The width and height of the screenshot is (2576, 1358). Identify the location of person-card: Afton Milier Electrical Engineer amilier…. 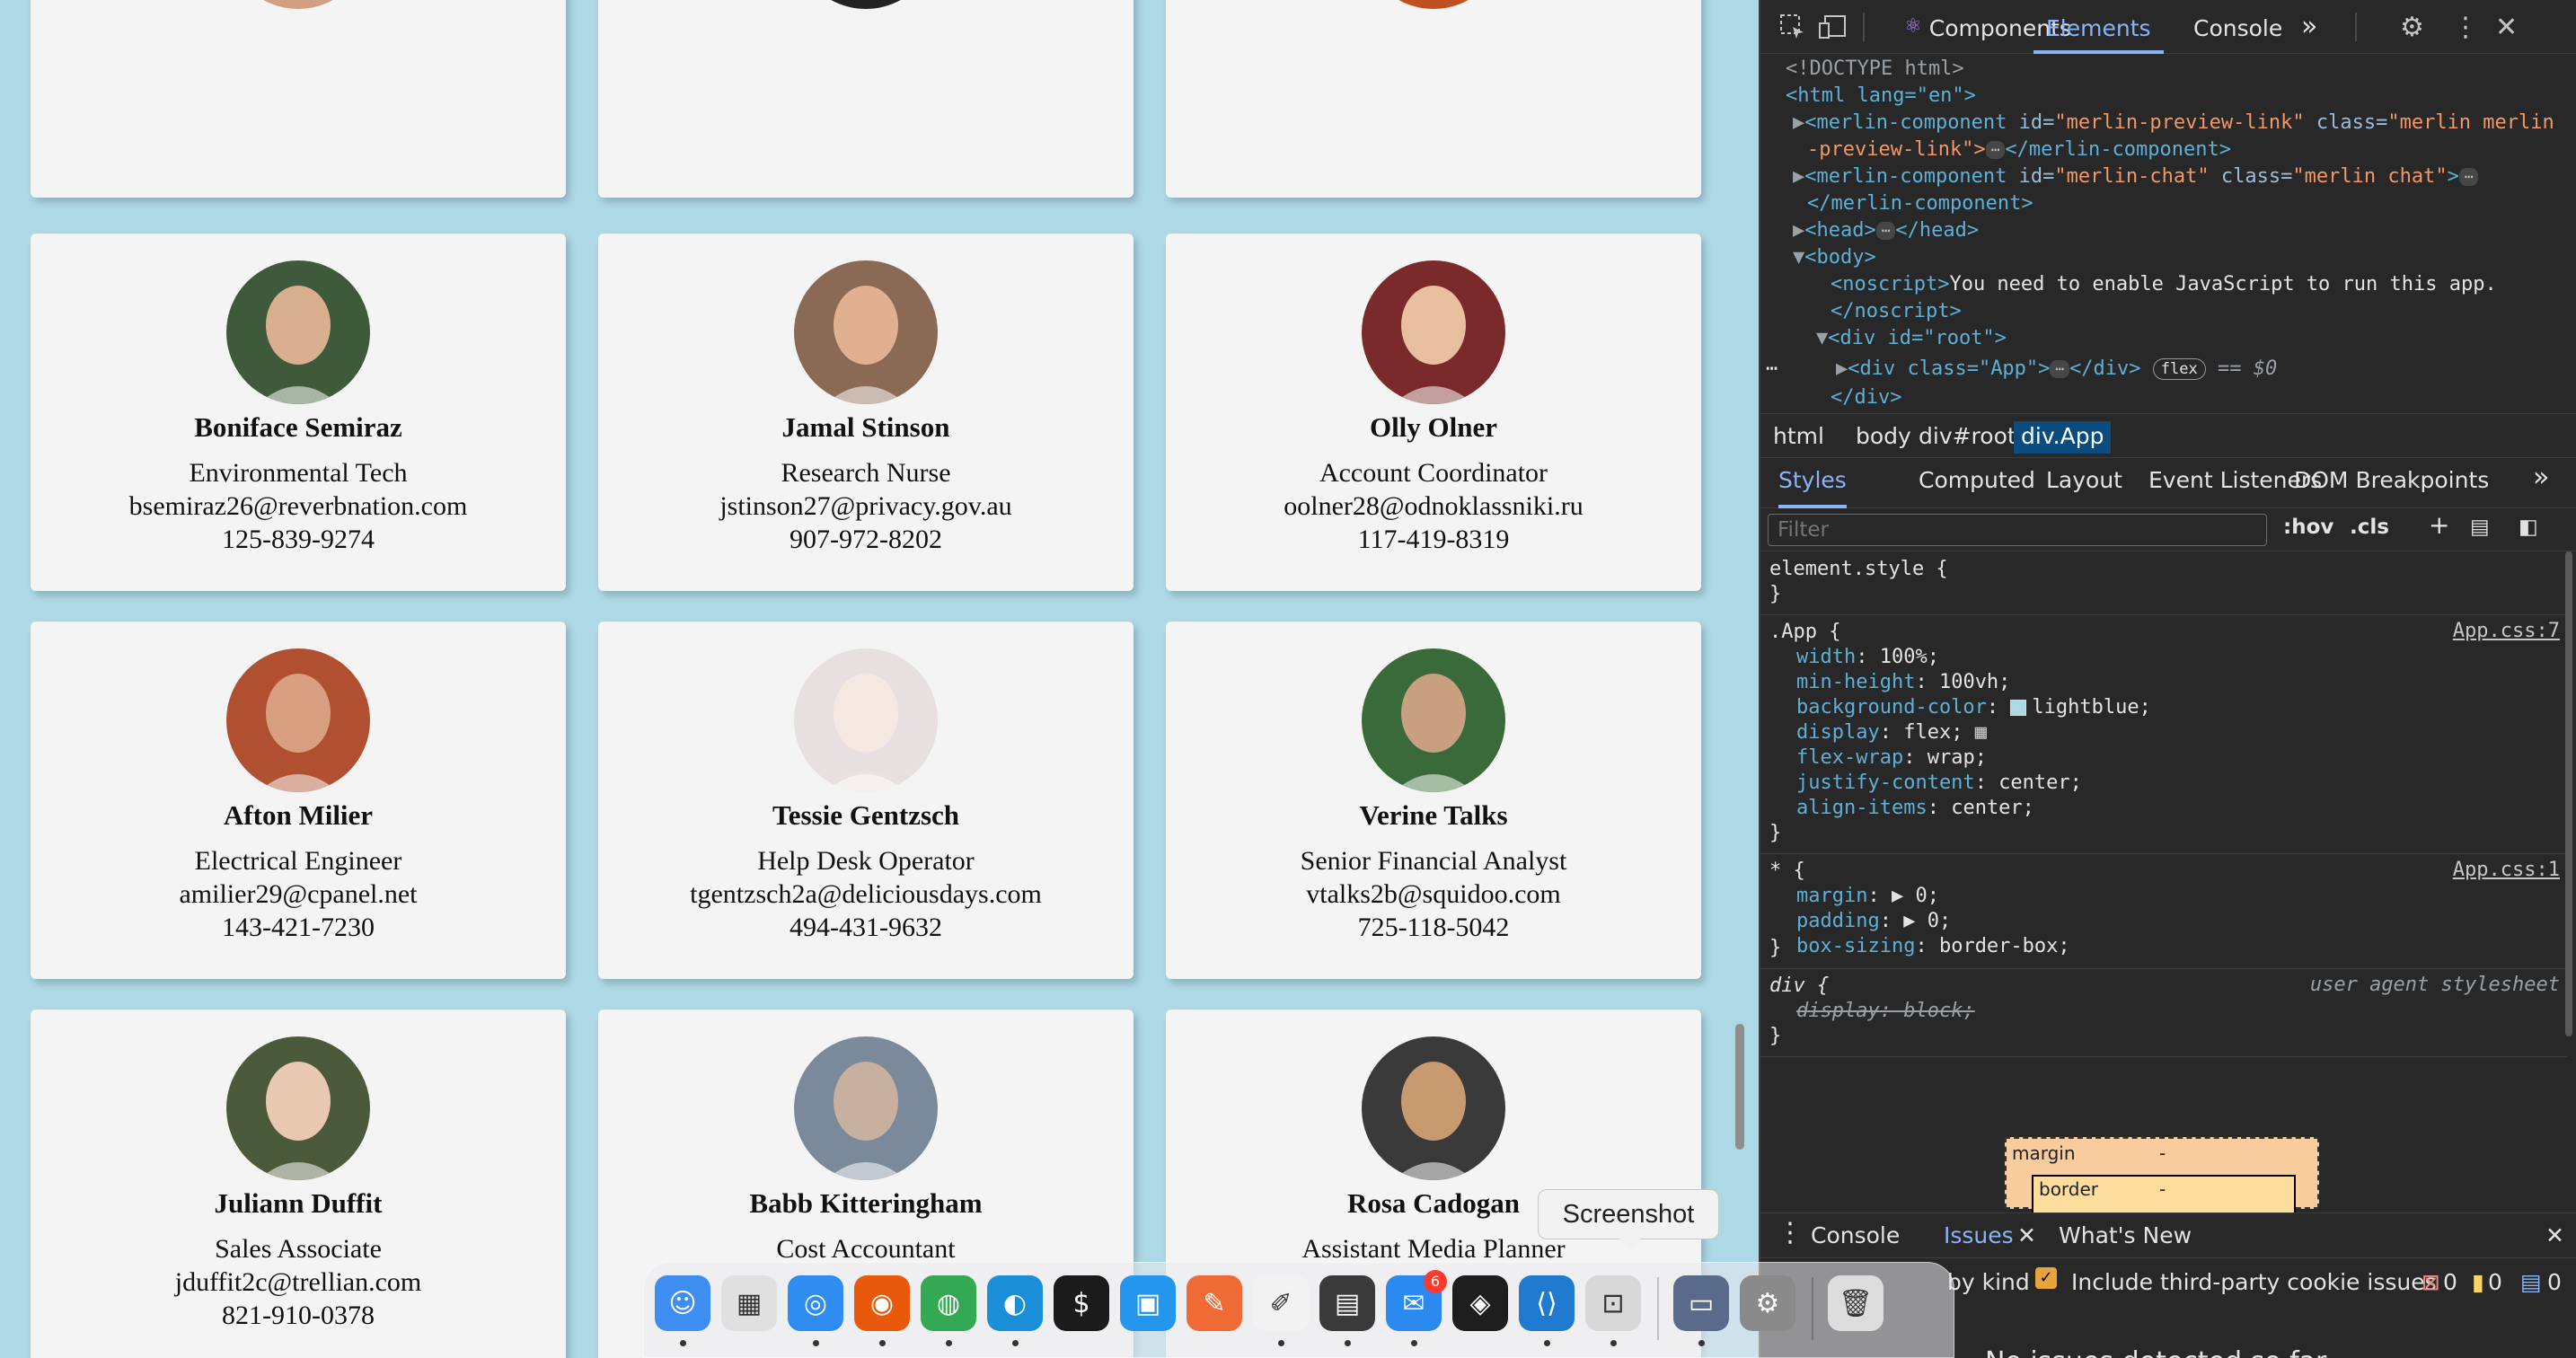
(298, 800).